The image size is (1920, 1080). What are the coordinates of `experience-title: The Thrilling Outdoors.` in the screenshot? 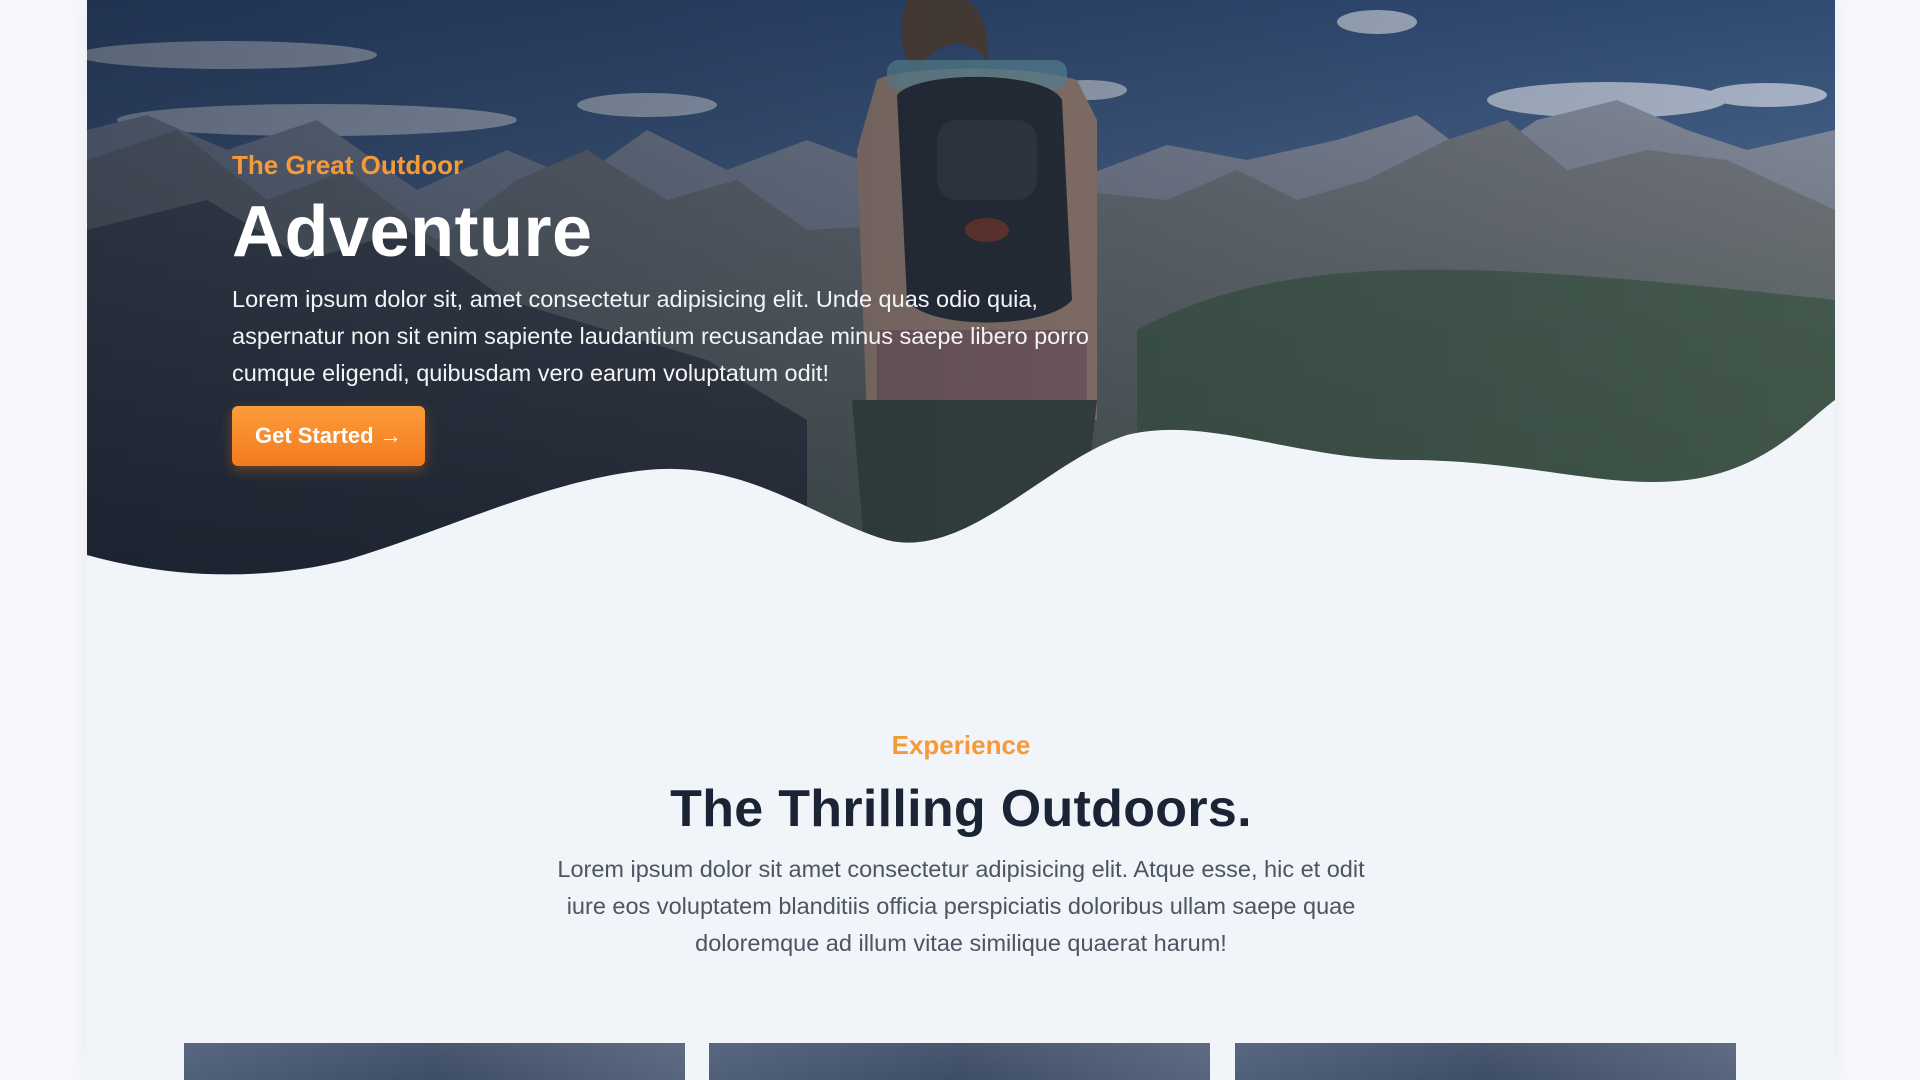 It's located at (961, 809).